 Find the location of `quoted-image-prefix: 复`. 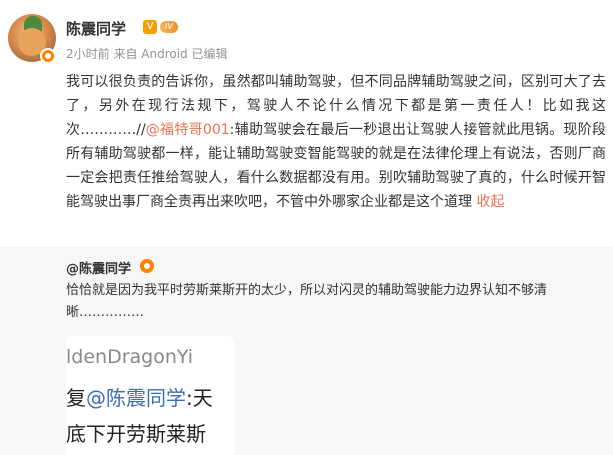

quoted-image-prefix: 复 is located at coordinates (76, 398).